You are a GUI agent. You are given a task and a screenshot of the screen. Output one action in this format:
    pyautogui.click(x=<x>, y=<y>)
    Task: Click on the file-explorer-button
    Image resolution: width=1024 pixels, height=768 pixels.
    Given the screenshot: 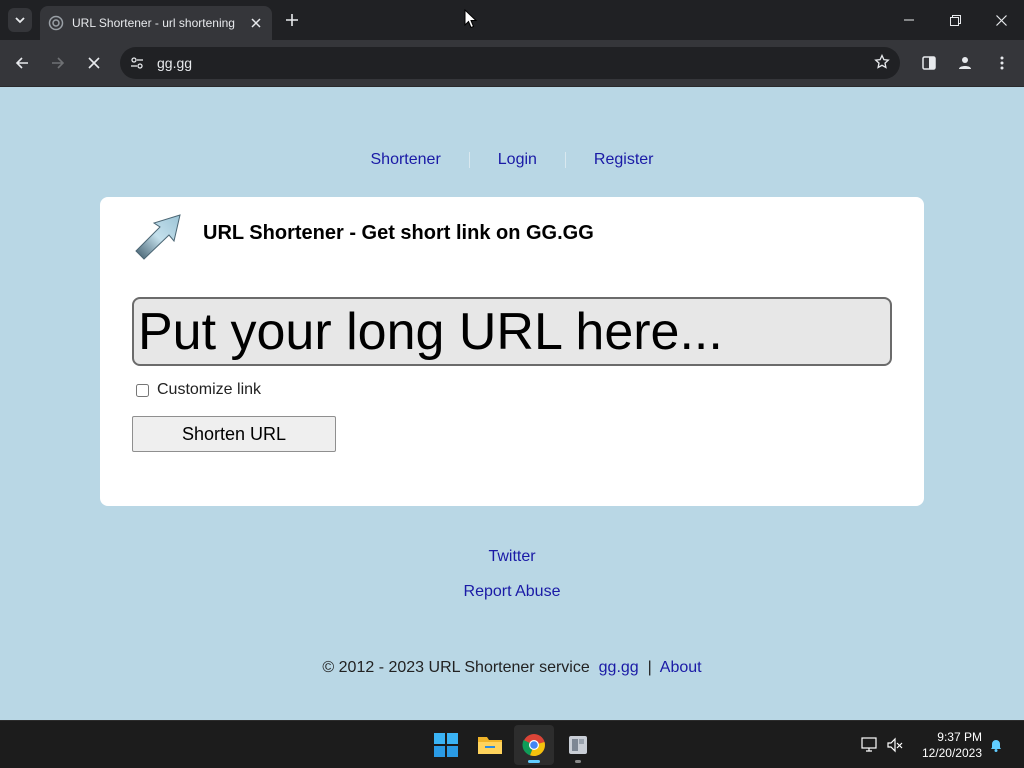 What is the action you would take?
    pyautogui.click(x=490, y=745)
    